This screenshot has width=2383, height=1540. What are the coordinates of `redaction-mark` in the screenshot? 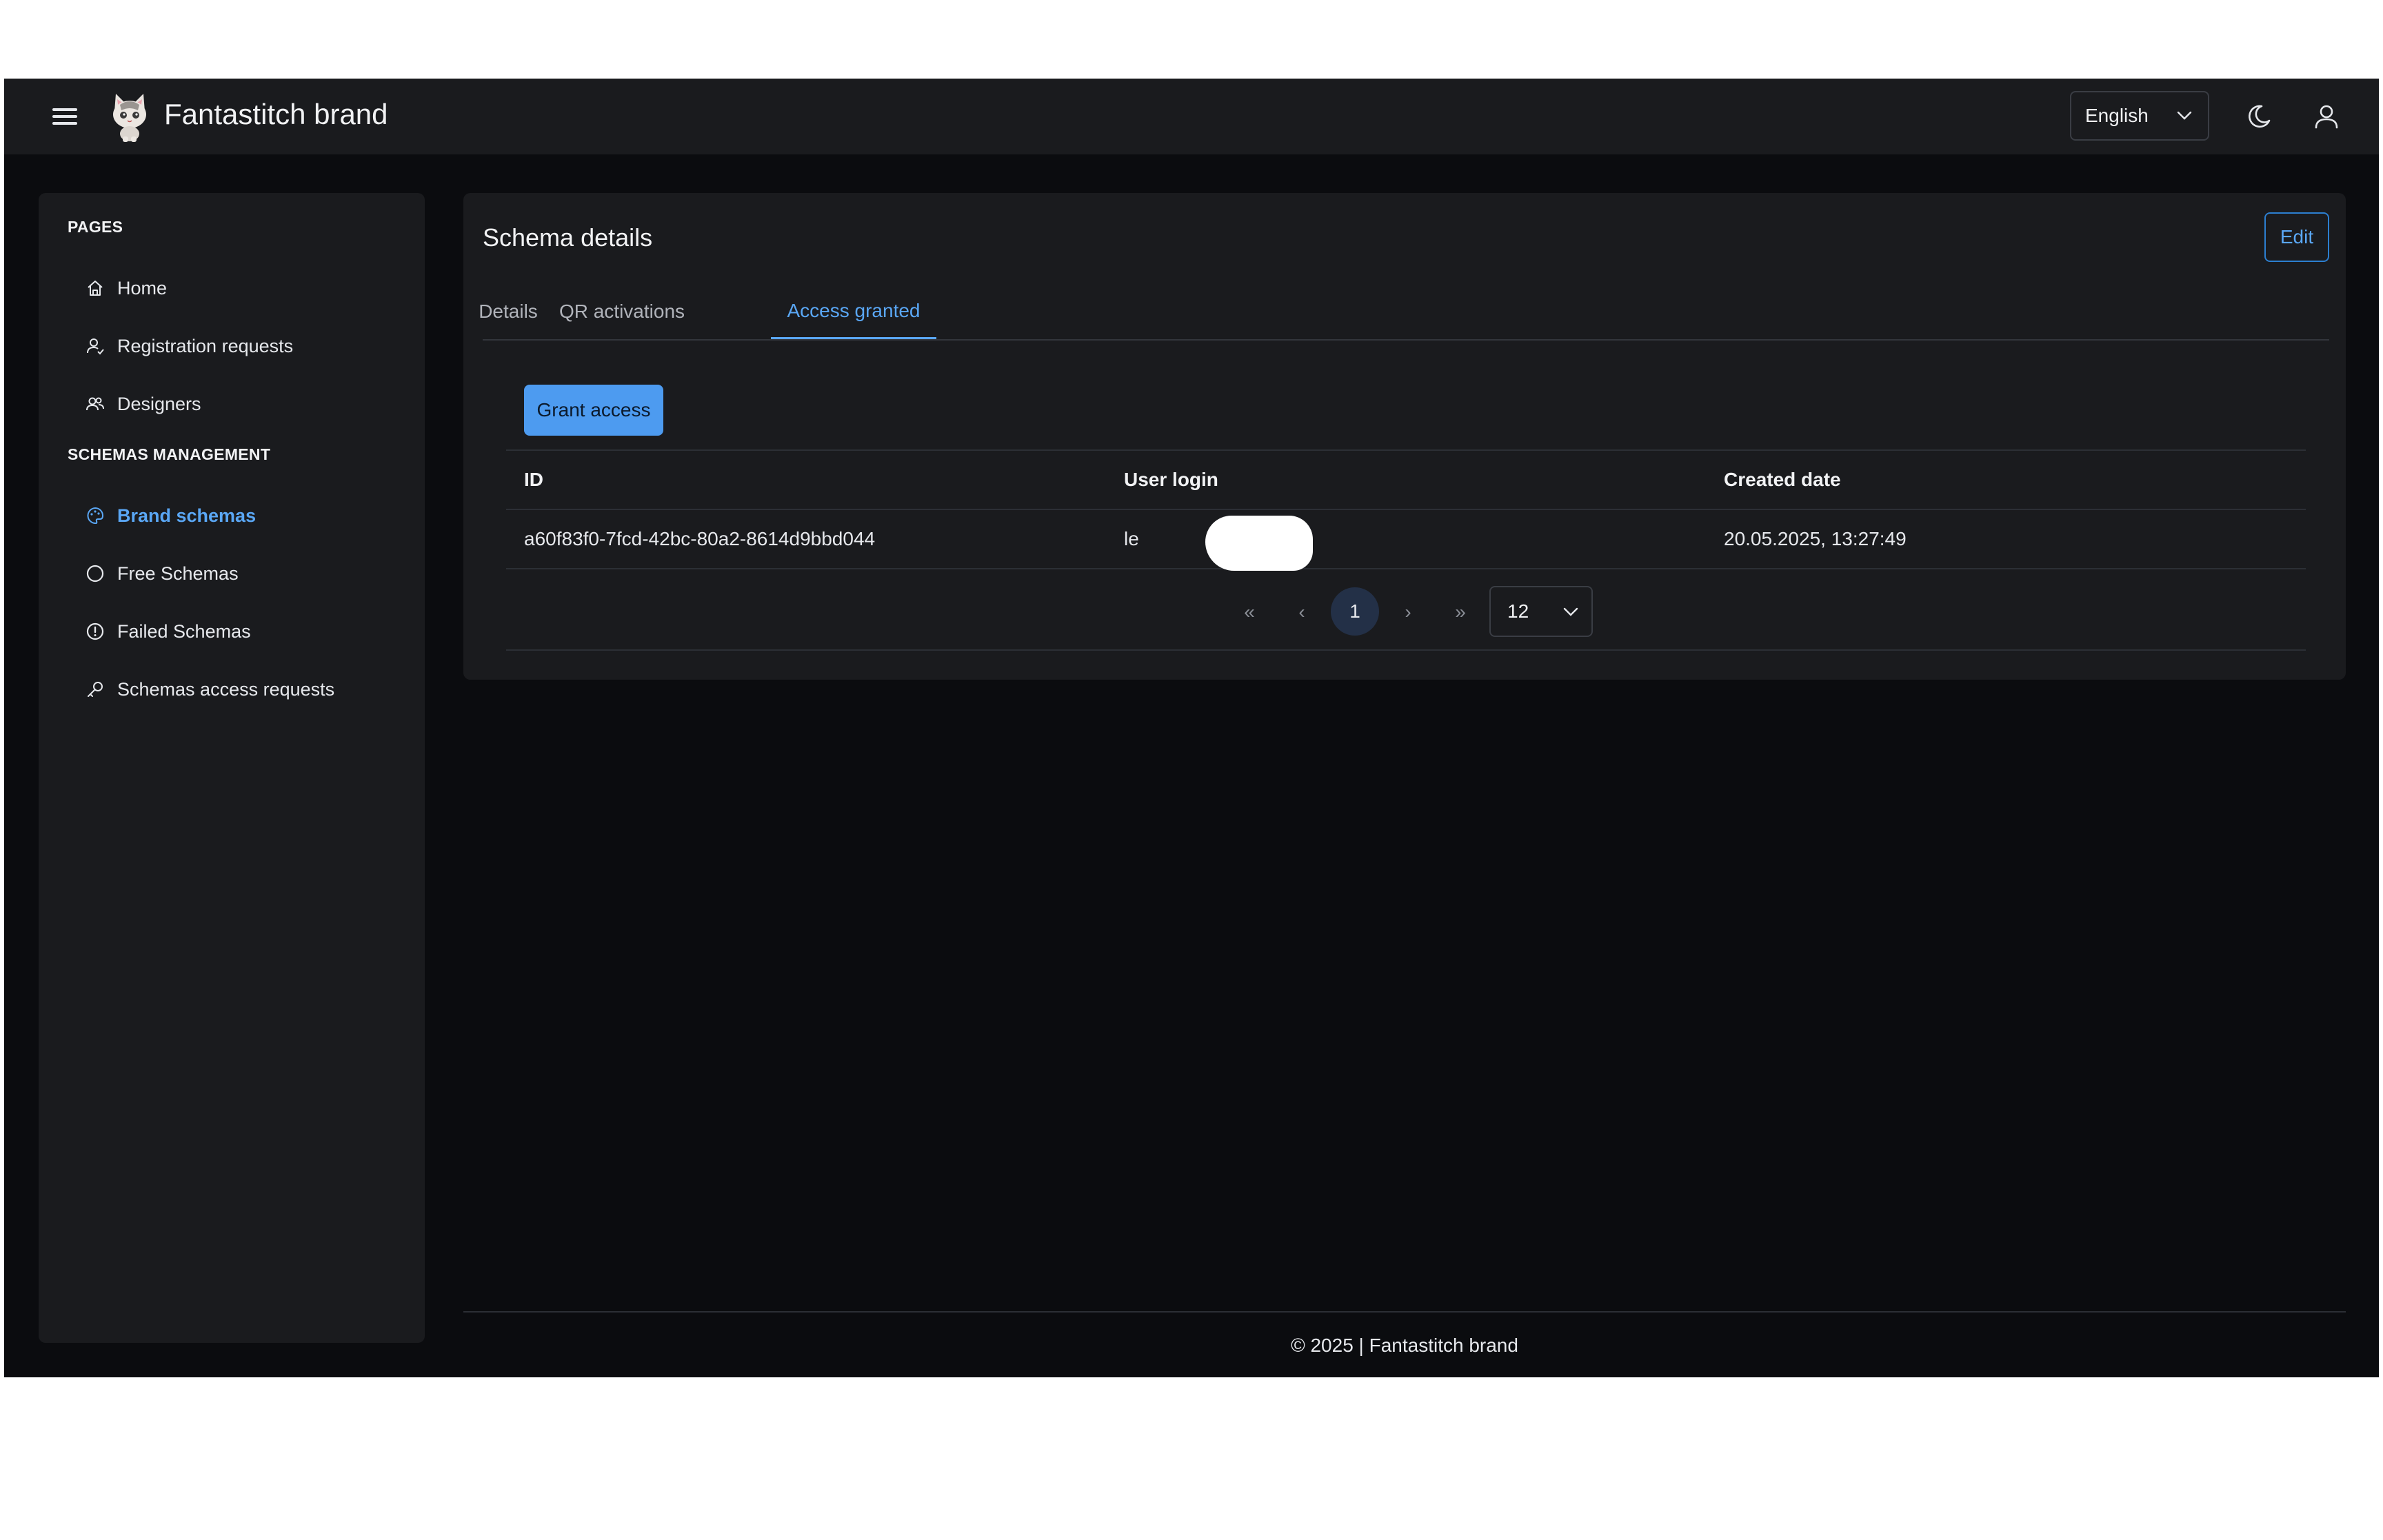 It's located at (1259, 544).